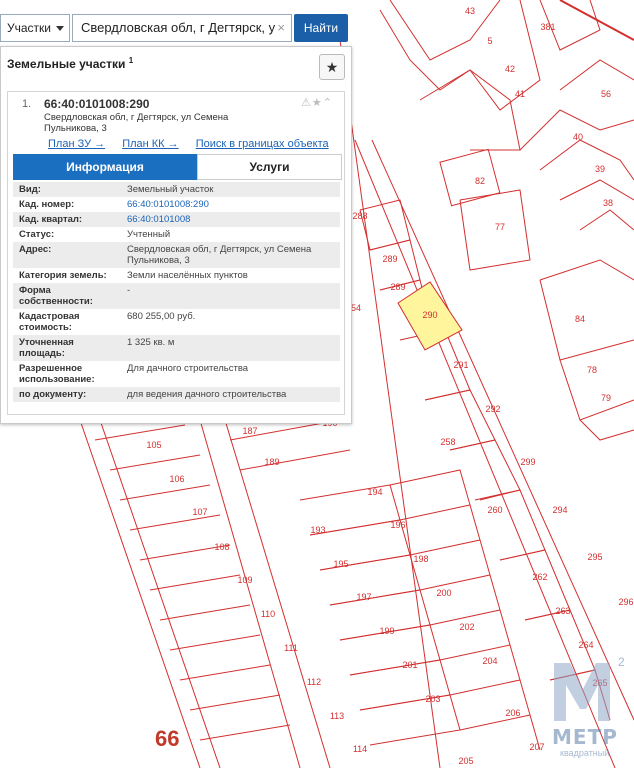 The height and width of the screenshot is (768, 634). I want to click on property-key: Кадастровая стоимость:, so click(49, 322).